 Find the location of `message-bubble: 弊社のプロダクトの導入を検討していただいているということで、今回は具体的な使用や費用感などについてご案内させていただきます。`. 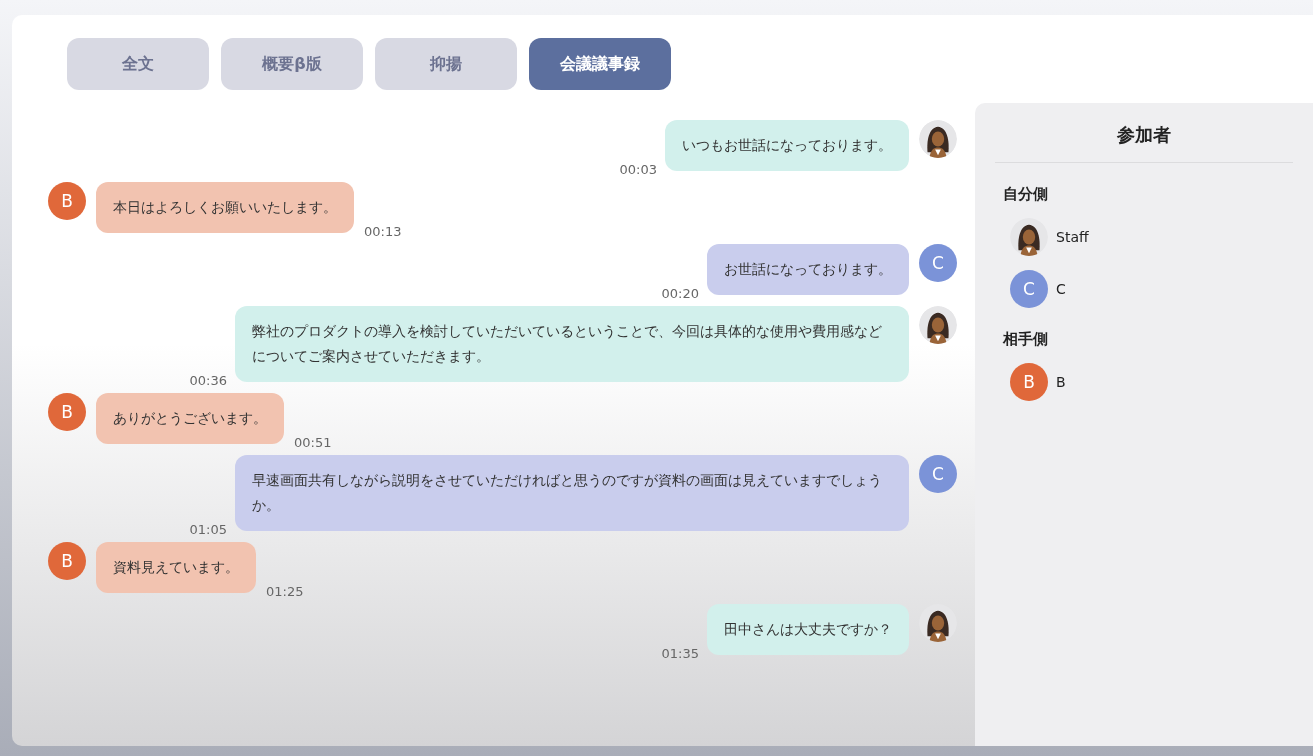

message-bubble: 弊社のプロダクトの導入を検討していただいているということで、今回は具体的な使用や費用感などについてご案内させていただきます。 is located at coordinates (572, 344).